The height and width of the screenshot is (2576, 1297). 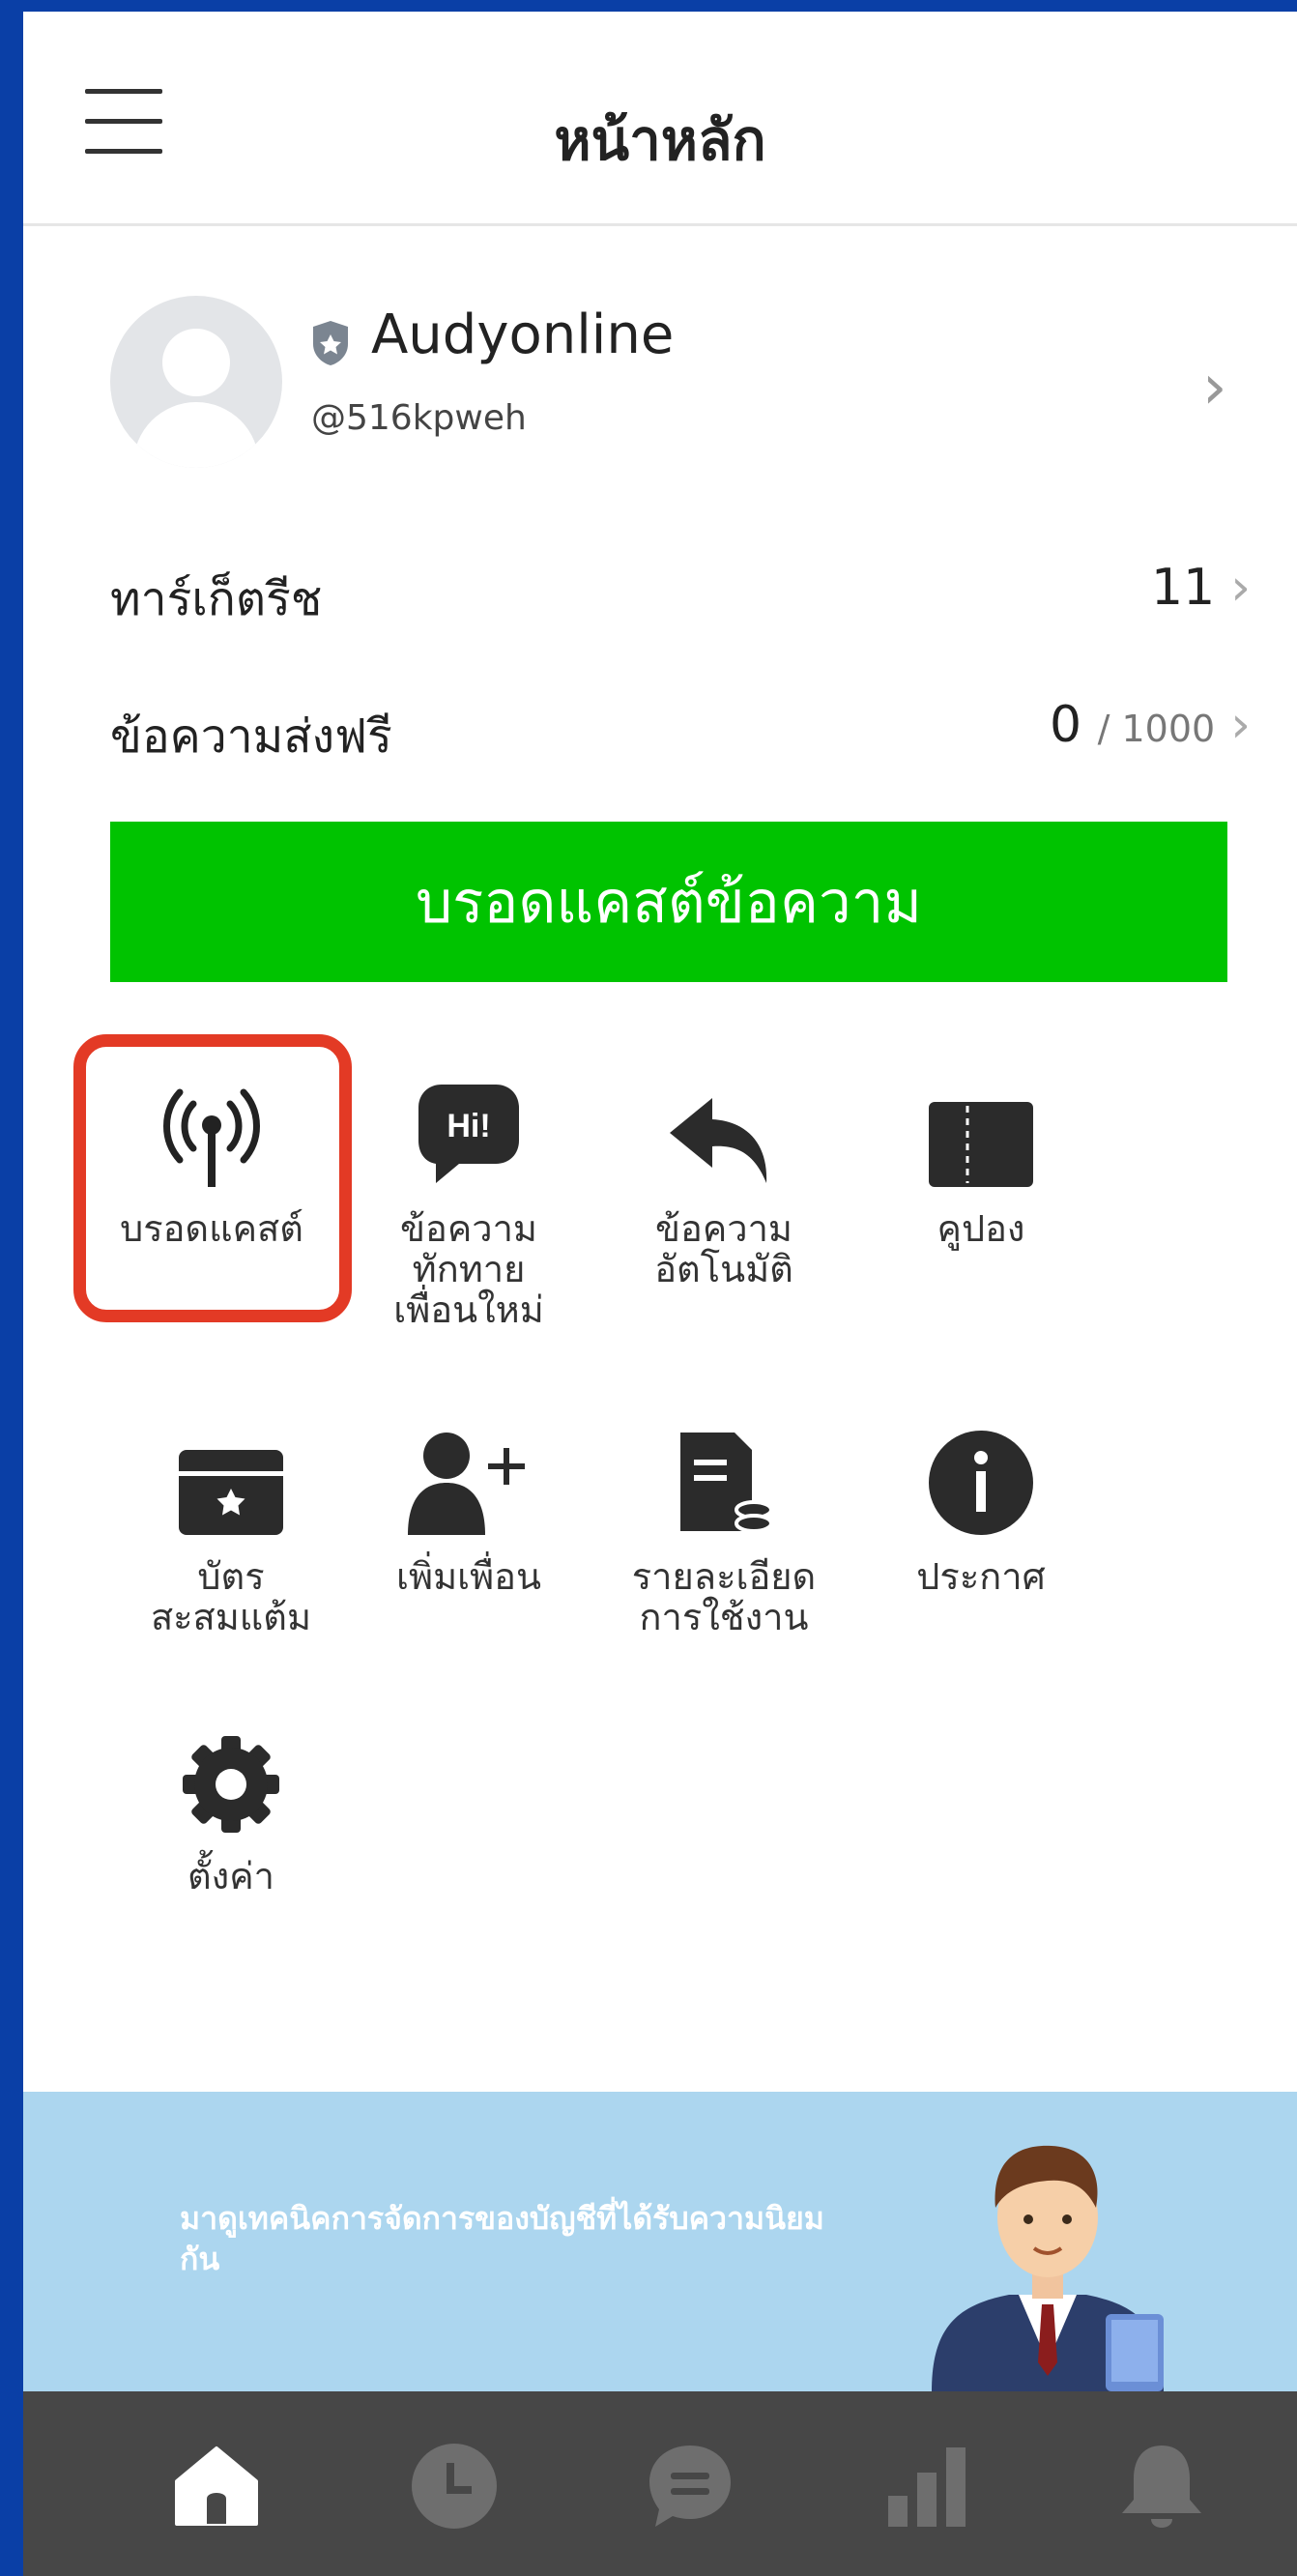 What do you see at coordinates (726, 1483) in the screenshot?
I see `usage-details-icon` at bounding box center [726, 1483].